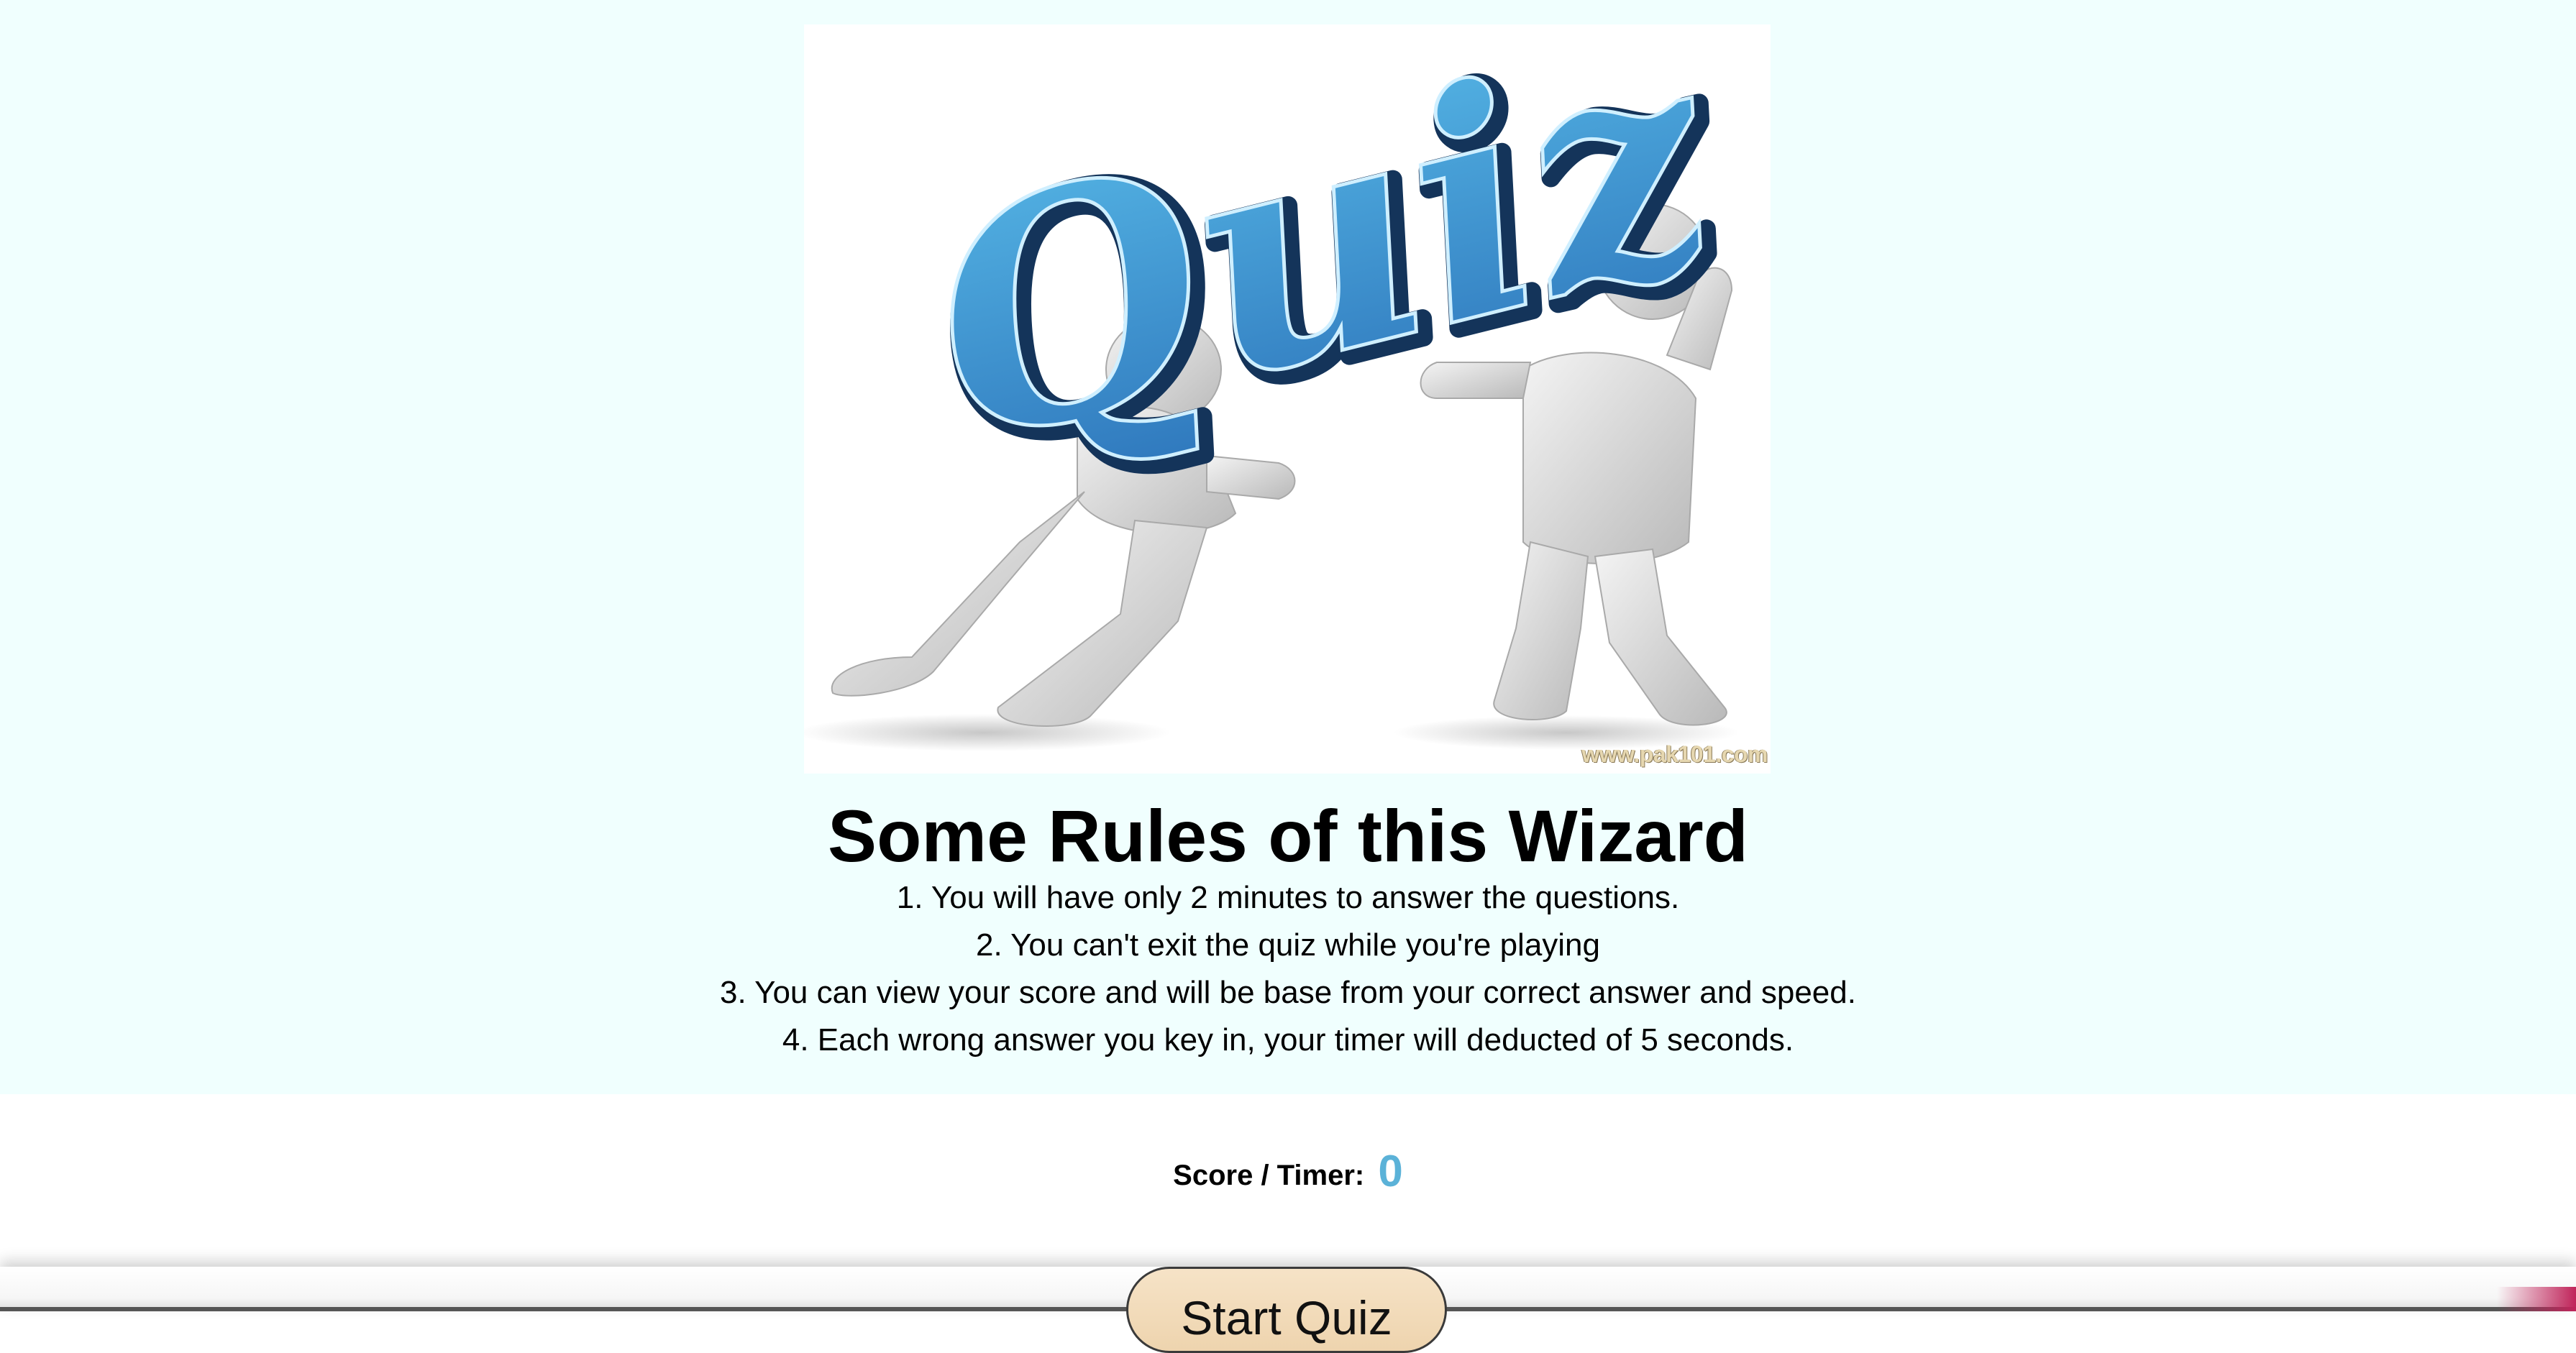  Describe the element at coordinates (1286, 1310) in the screenshot. I see `start-quiz-button: Start Quiz` at that location.